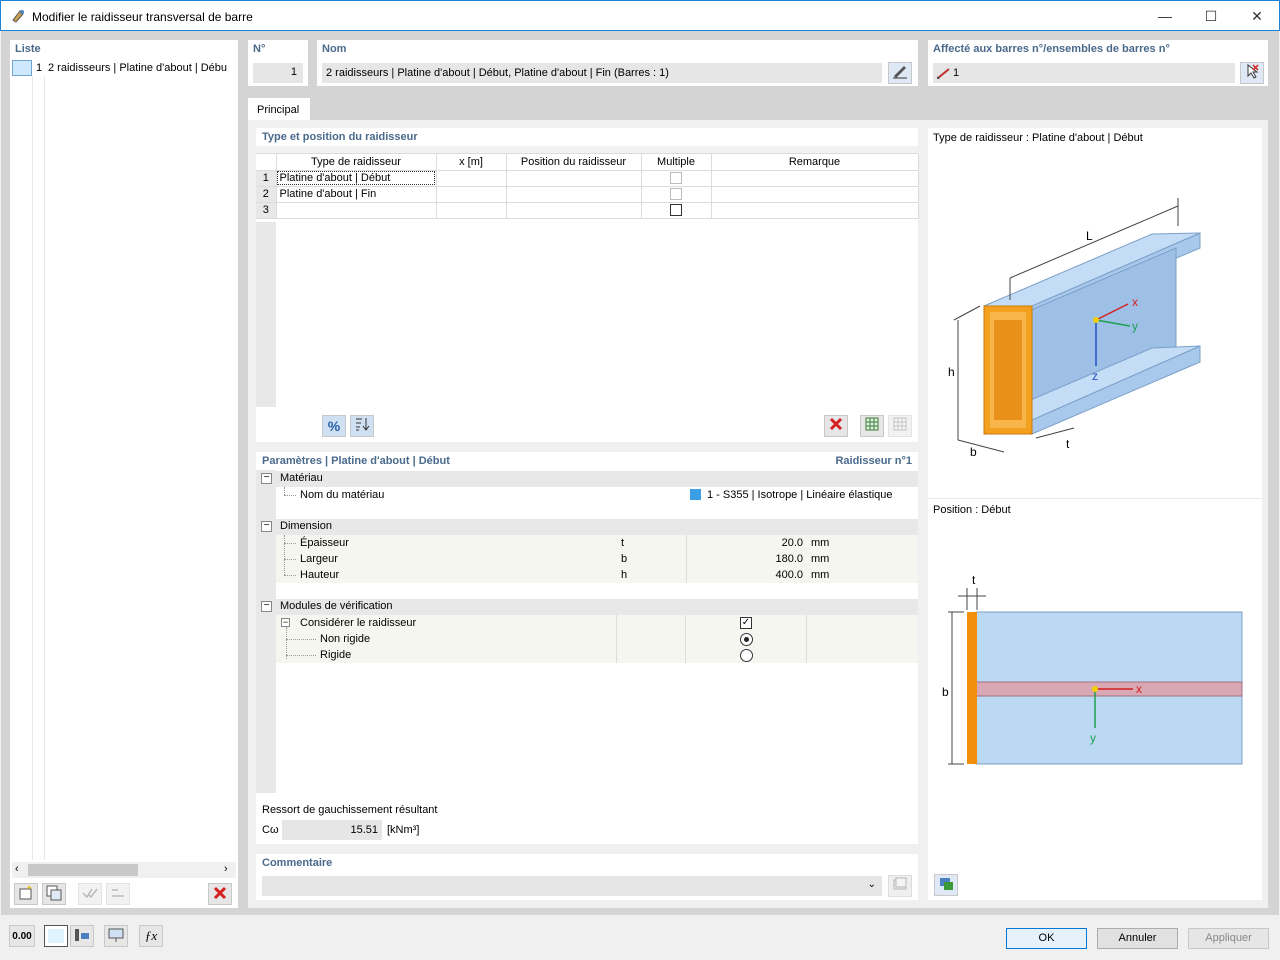 This screenshot has width=1280, height=960. I want to click on type-cell, so click(356, 210).